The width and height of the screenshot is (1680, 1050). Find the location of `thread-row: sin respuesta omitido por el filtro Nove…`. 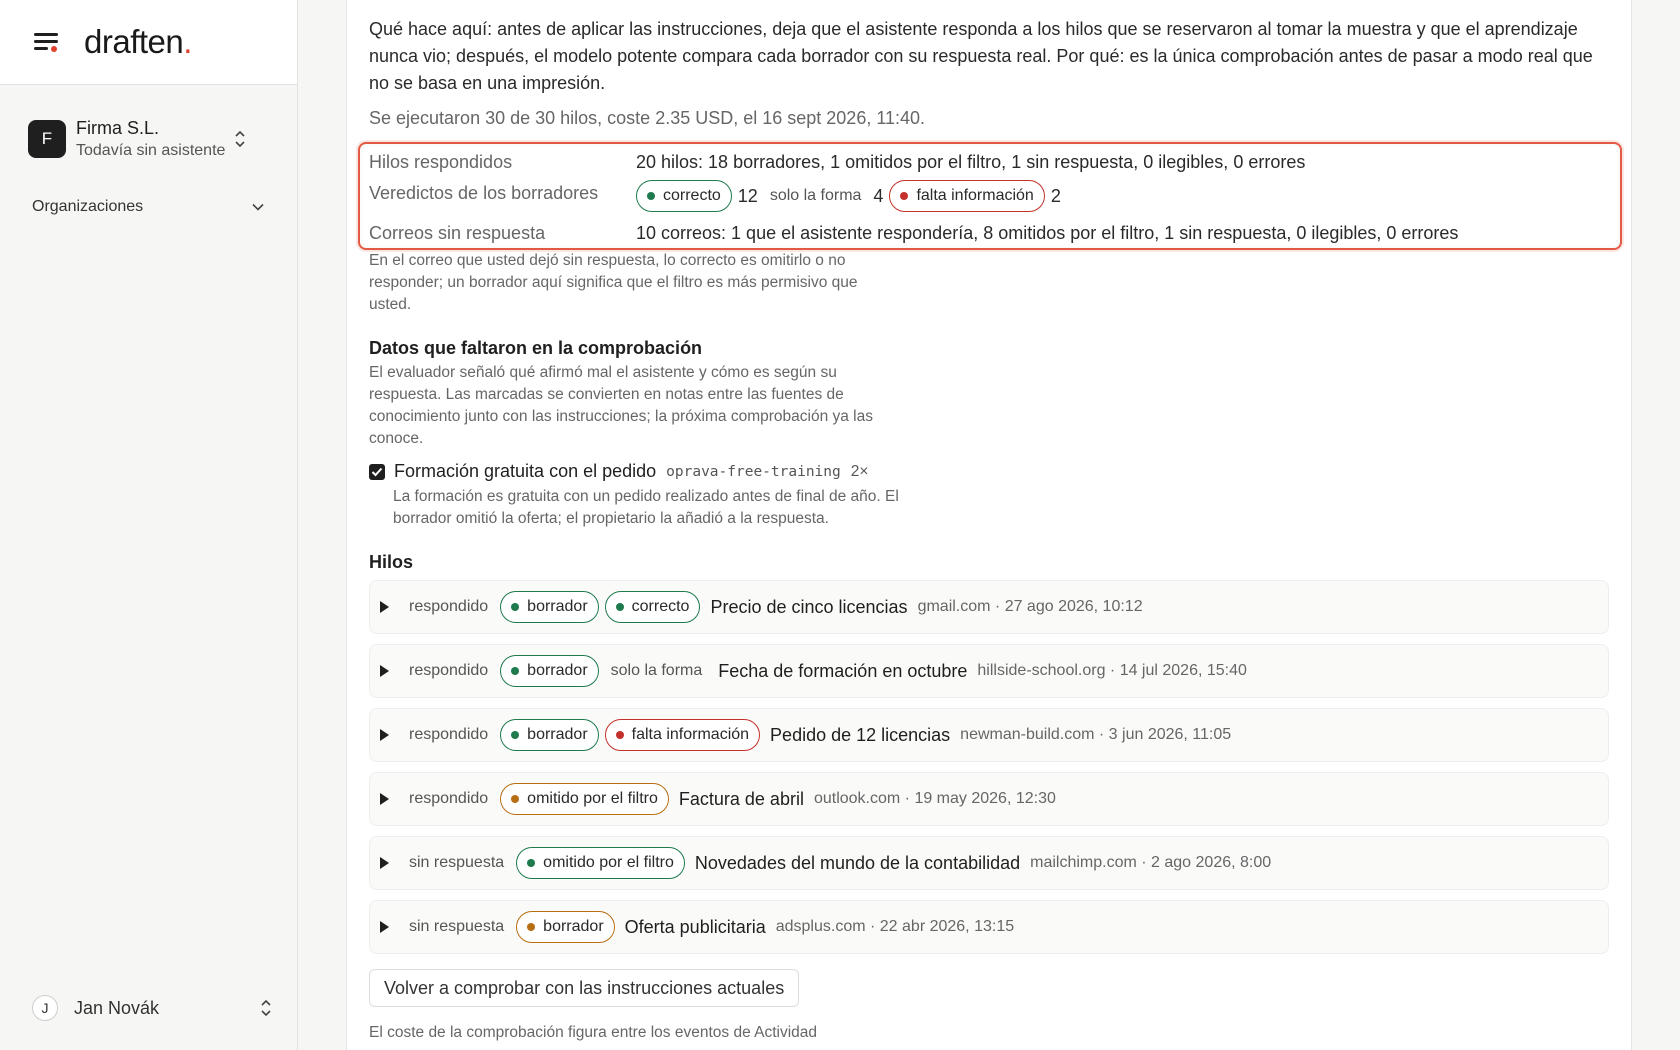

thread-row: sin respuesta omitido por el filtro Nove… is located at coordinates (989, 863).